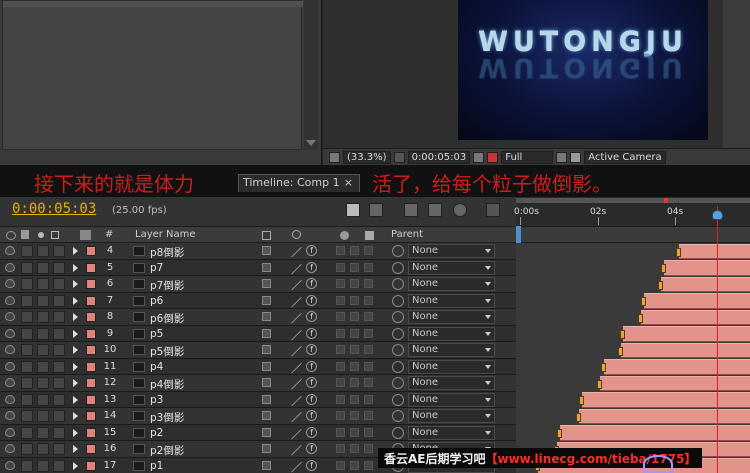 The height and width of the screenshot is (473, 750). What do you see at coordinates (399, 157) in the screenshot?
I see `safe-zones-icon` at bounding box center [399, 157].